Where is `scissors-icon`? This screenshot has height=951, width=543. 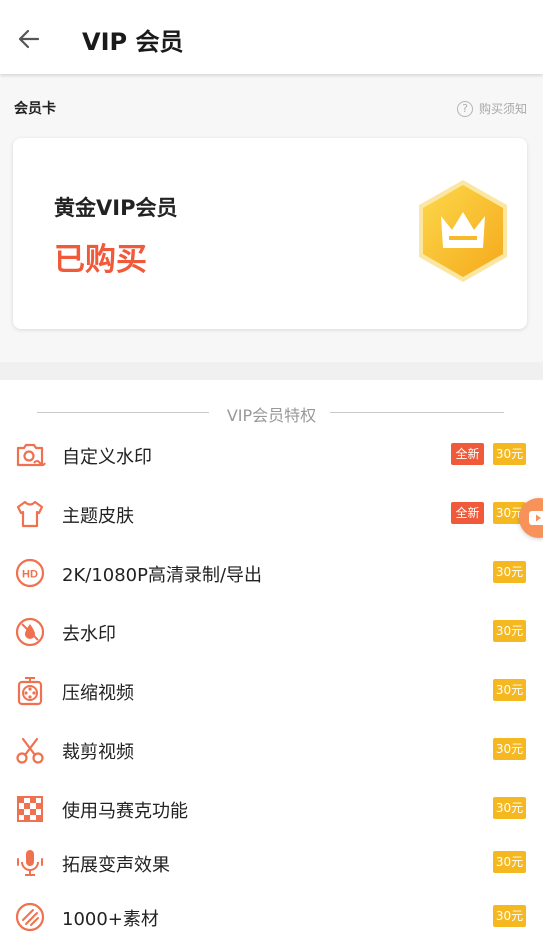
scissors-icon is located at coordinates (30, 750).